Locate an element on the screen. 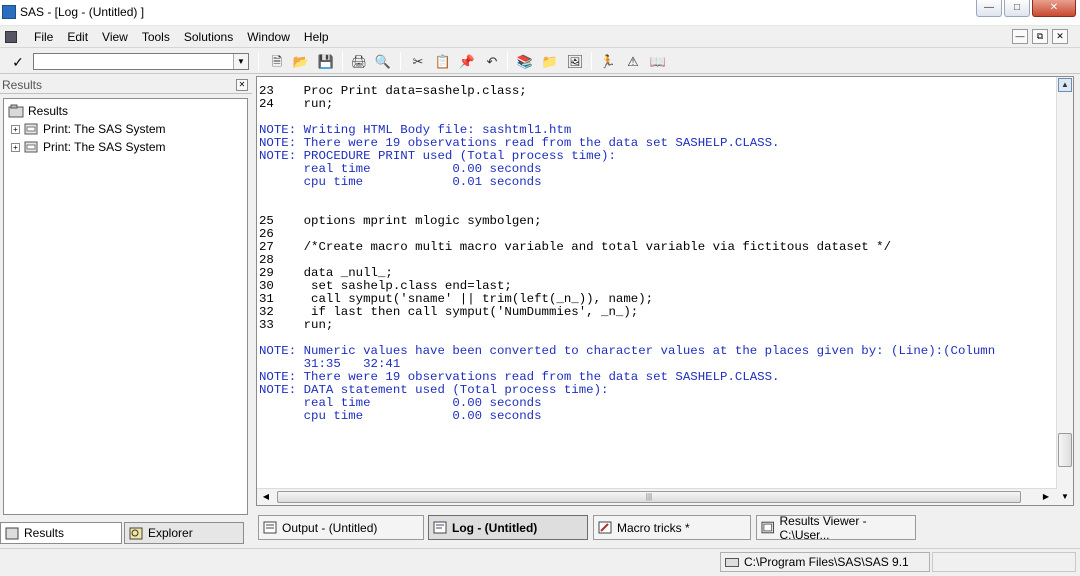 This screenshot has height=576, width=1080. undo-icon: ↶ is located at coordinates (492, 61).